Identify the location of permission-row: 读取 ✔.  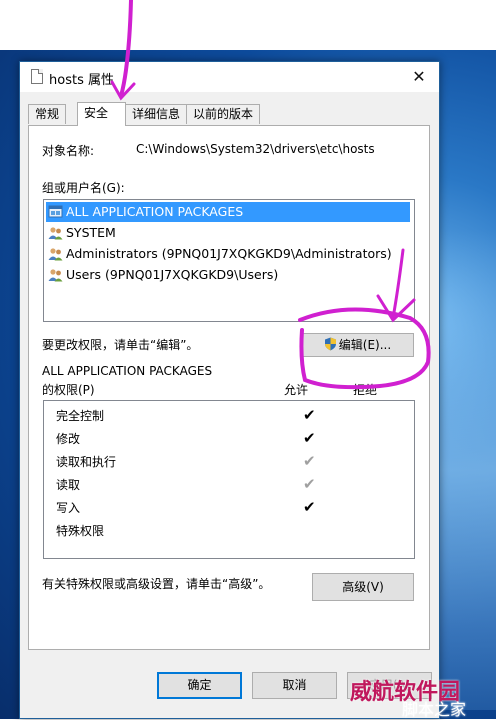
(186, 484).